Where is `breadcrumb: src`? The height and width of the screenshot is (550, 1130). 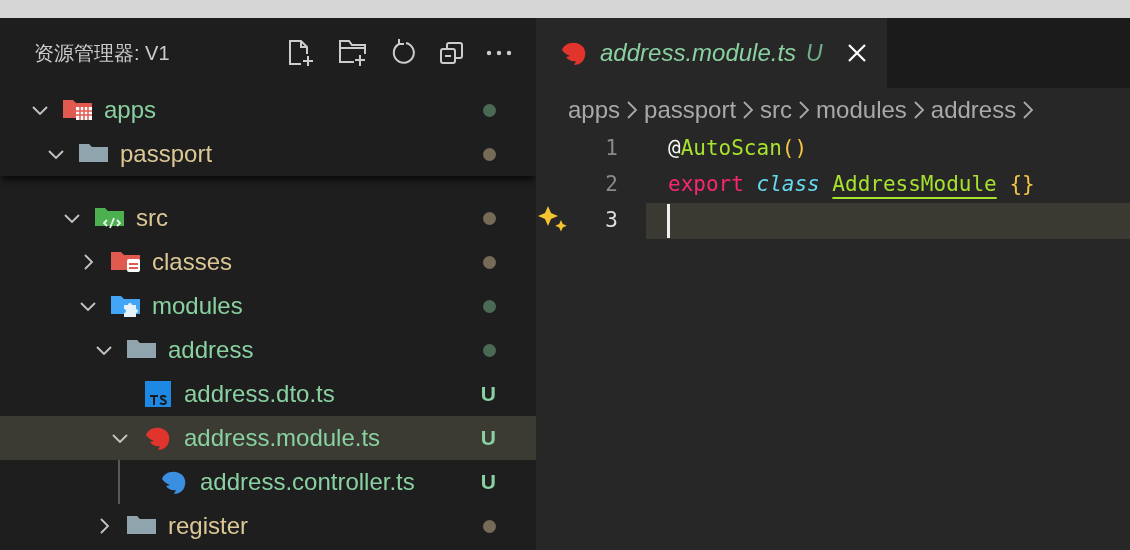 breadcrumb: src is located at coordinates (776, 109).